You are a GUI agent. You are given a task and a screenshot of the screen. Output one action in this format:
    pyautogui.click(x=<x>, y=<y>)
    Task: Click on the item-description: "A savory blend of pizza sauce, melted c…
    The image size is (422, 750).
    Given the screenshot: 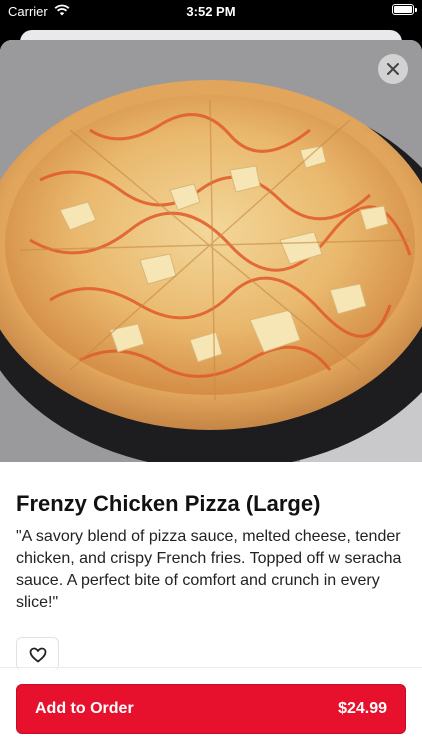 What is the action you would take?
    pyautogui.click(x=209, y=569)
    